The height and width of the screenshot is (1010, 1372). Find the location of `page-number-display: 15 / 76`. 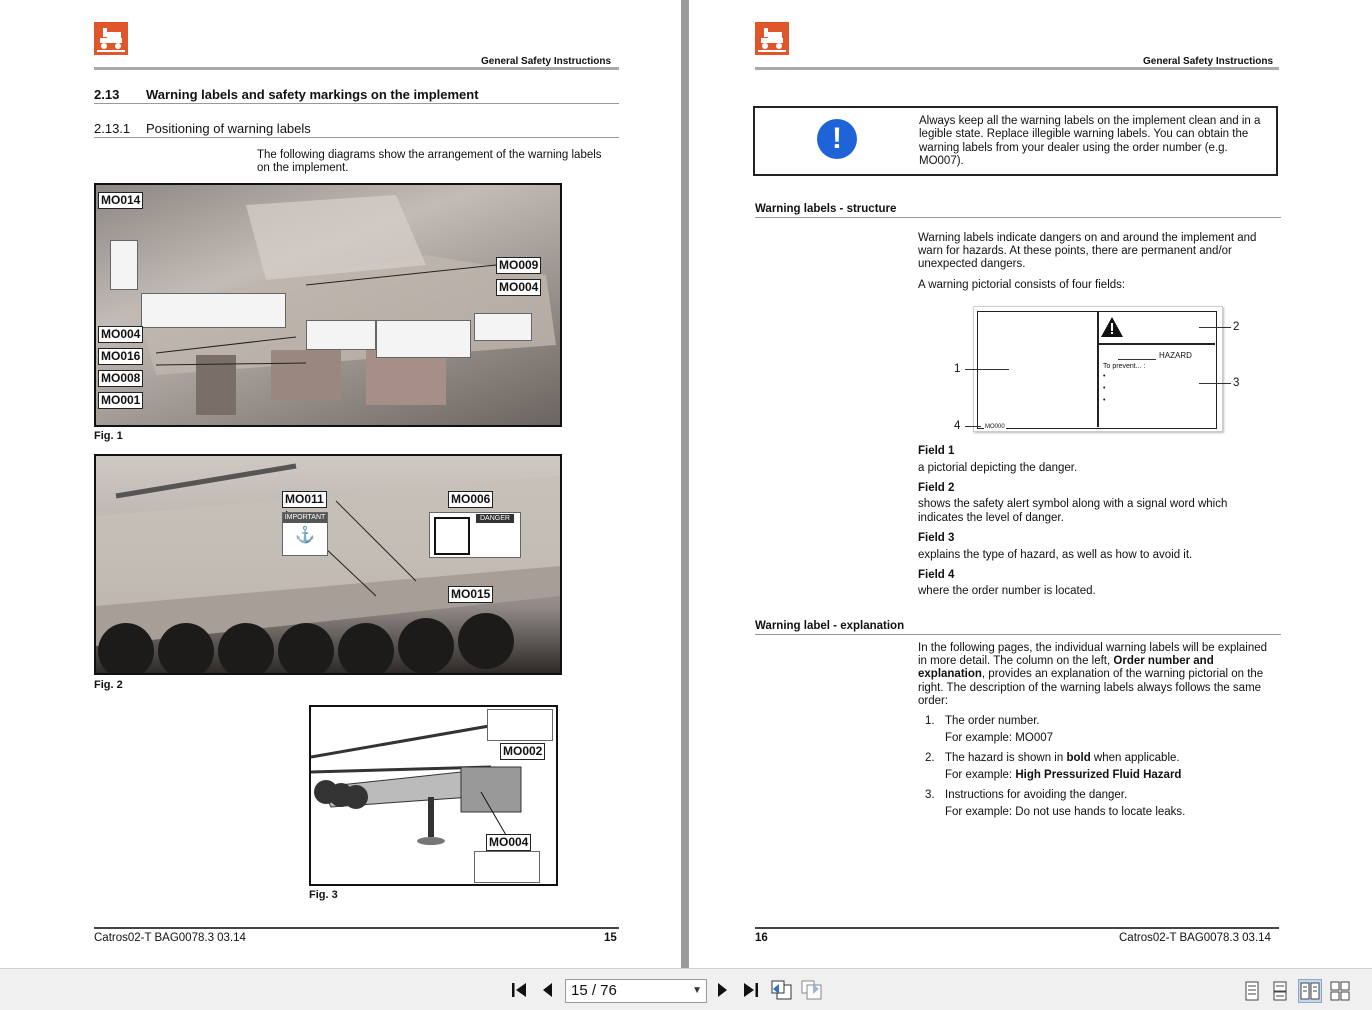

page-number-display: 15 / 76 is located at coordinates (594, 990).